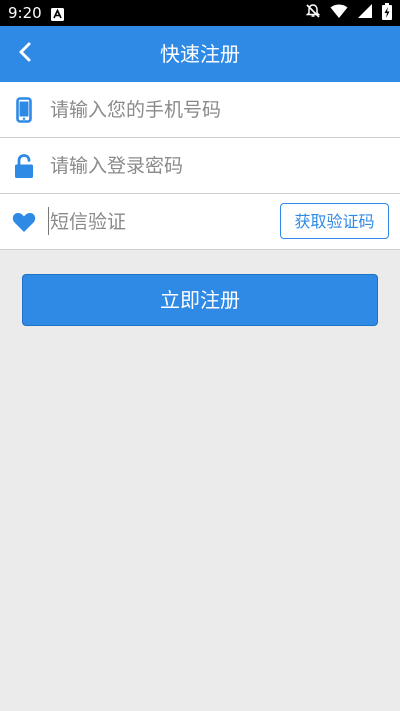  Describe the element at coordinates (200, 300) in the screenshot. I see `register-button: 立即注册` at that location.